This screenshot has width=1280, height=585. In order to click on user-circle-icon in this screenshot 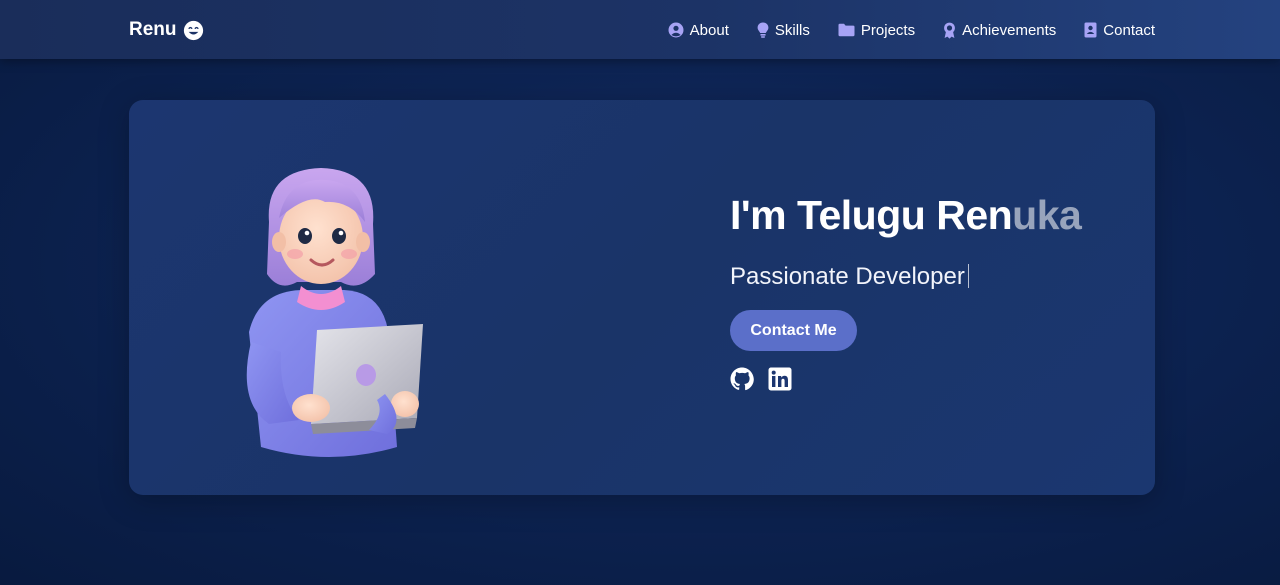, I will do `click(676, 30)`.